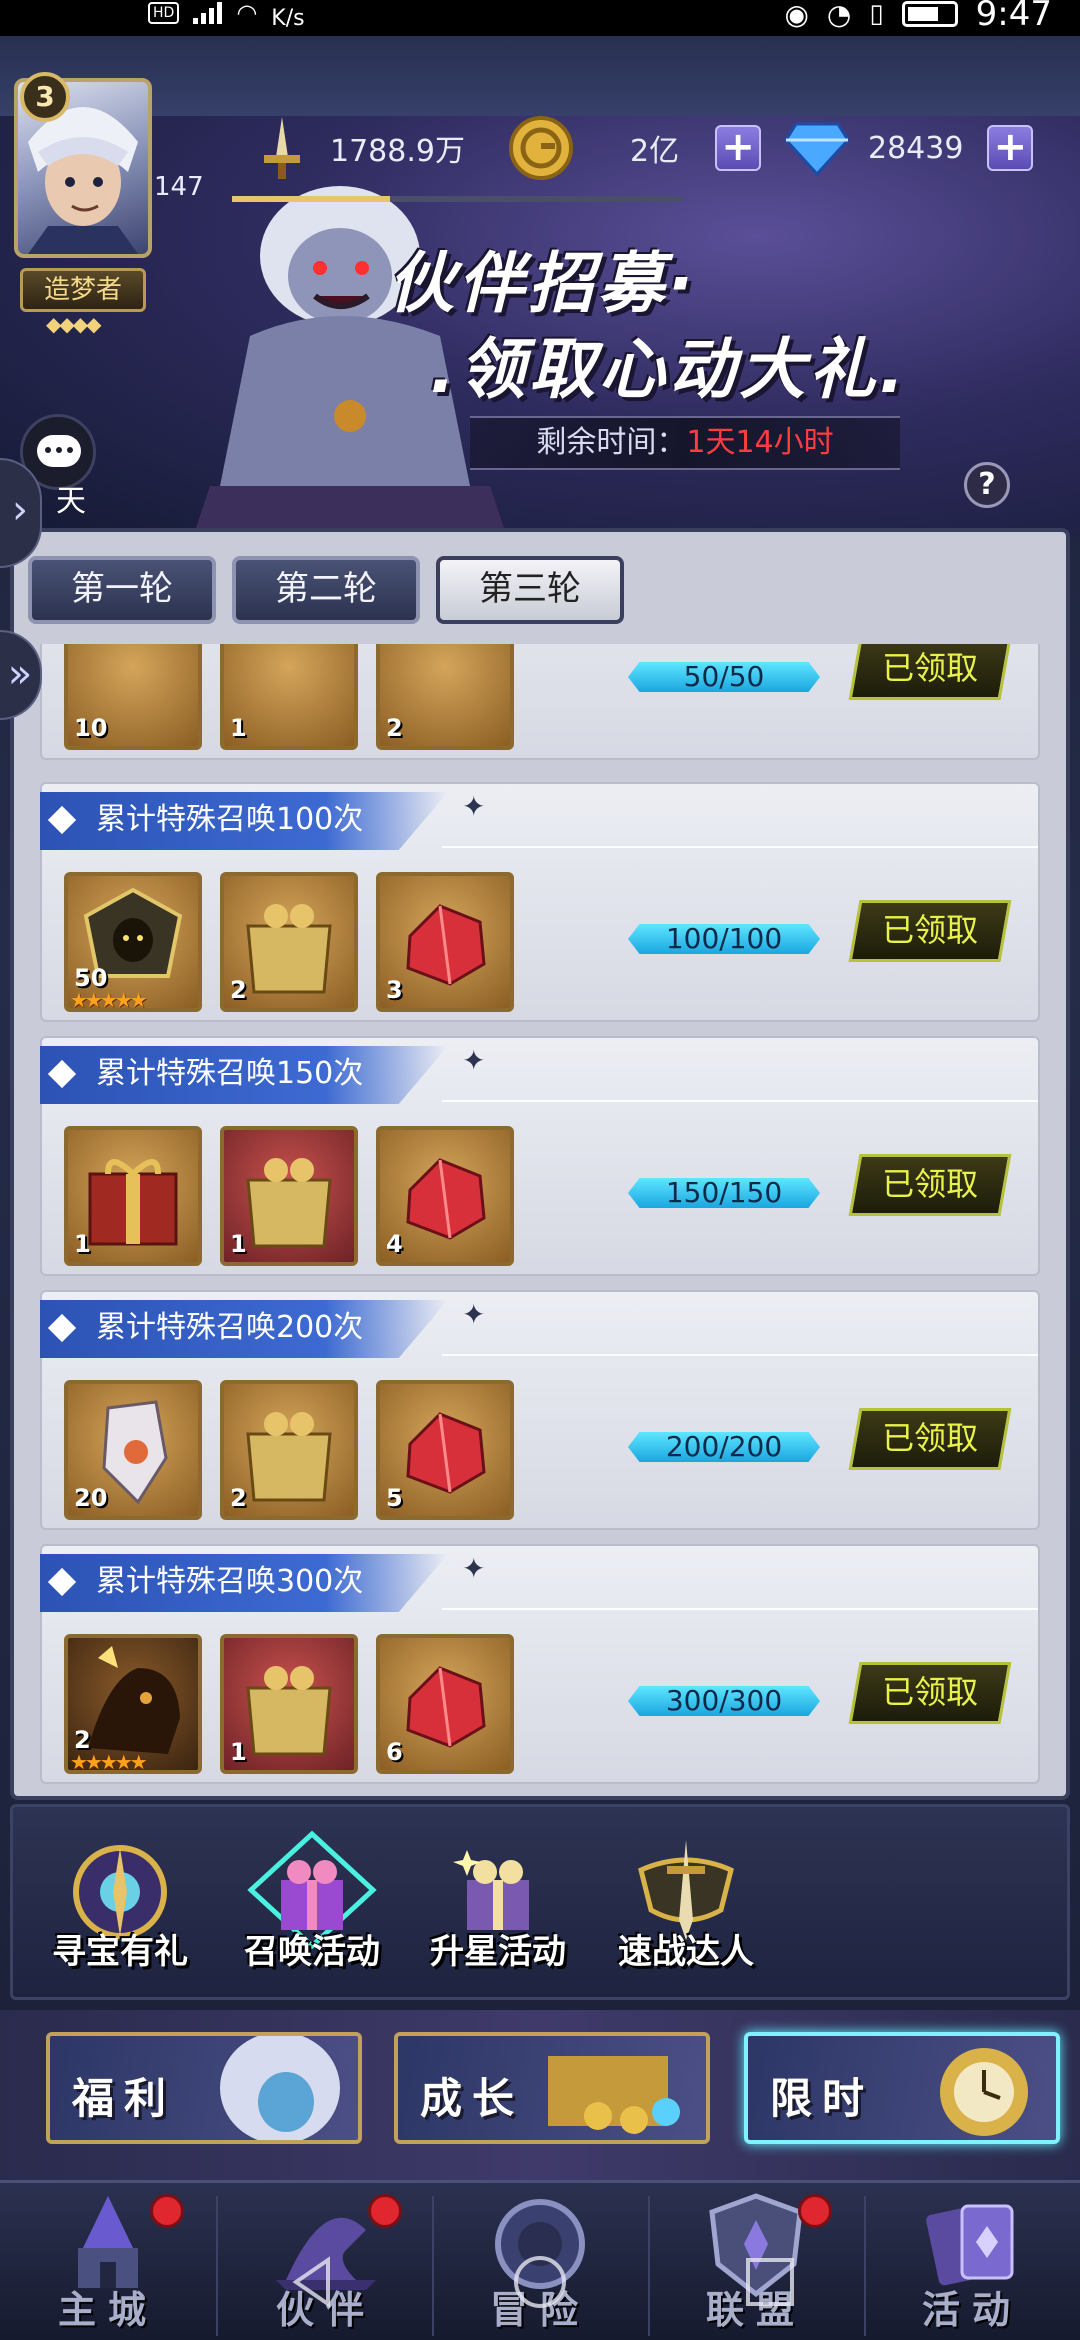 Image resolution: width=1080 pixels, height=2340 pixels. I want to click on row-title: 累计特殊召唤200次, so click(244, 1329).